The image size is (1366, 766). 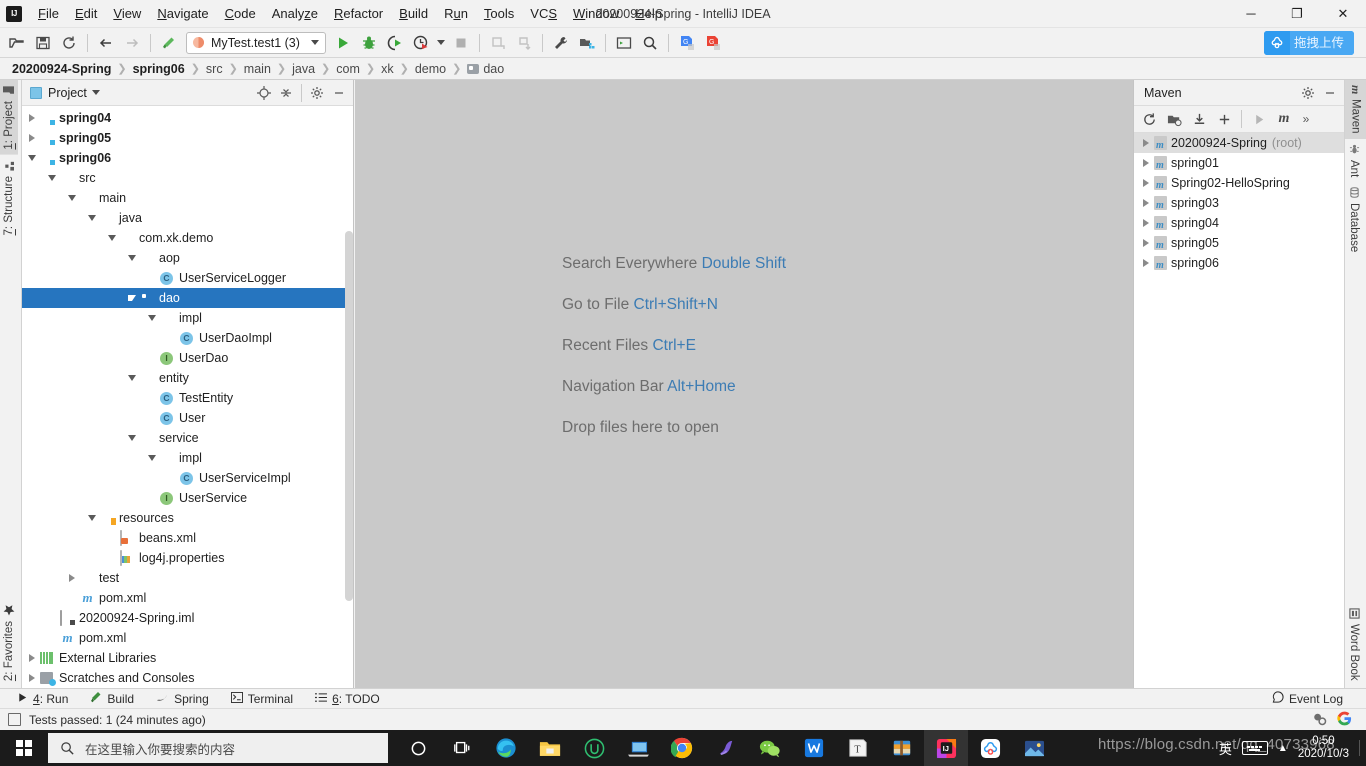 I want to click on update-project-icon, so click(x=498, y=43).